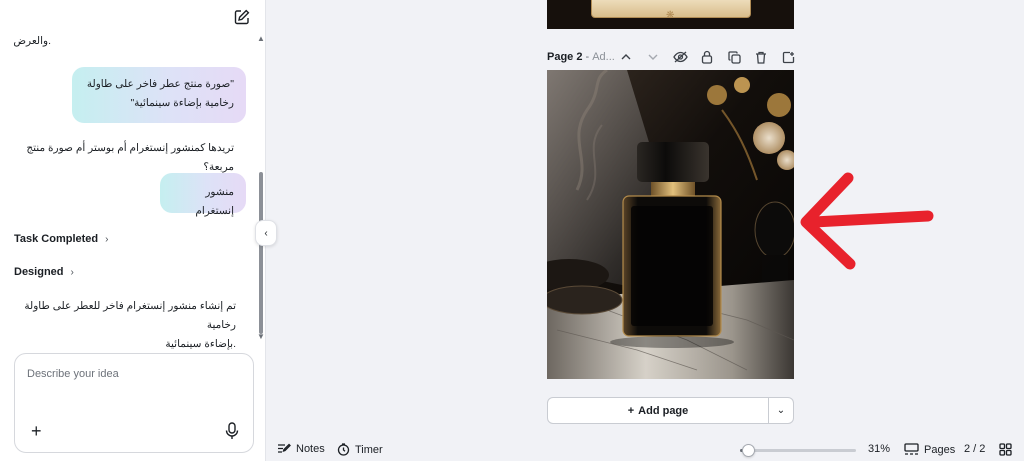 This screenshot has width=1024, height=461. I want to click on timer-icon, so click(343, 449).